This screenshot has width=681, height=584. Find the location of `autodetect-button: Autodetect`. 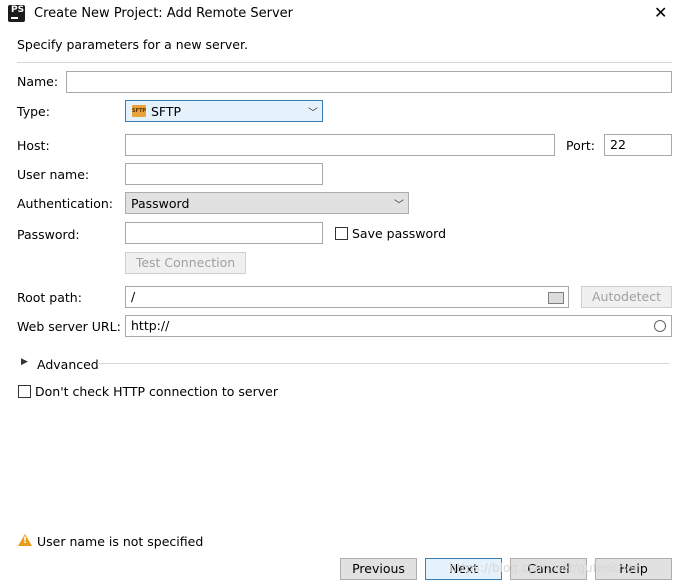

autodetect-button: Autodetect is located at coordinates (626, 297).